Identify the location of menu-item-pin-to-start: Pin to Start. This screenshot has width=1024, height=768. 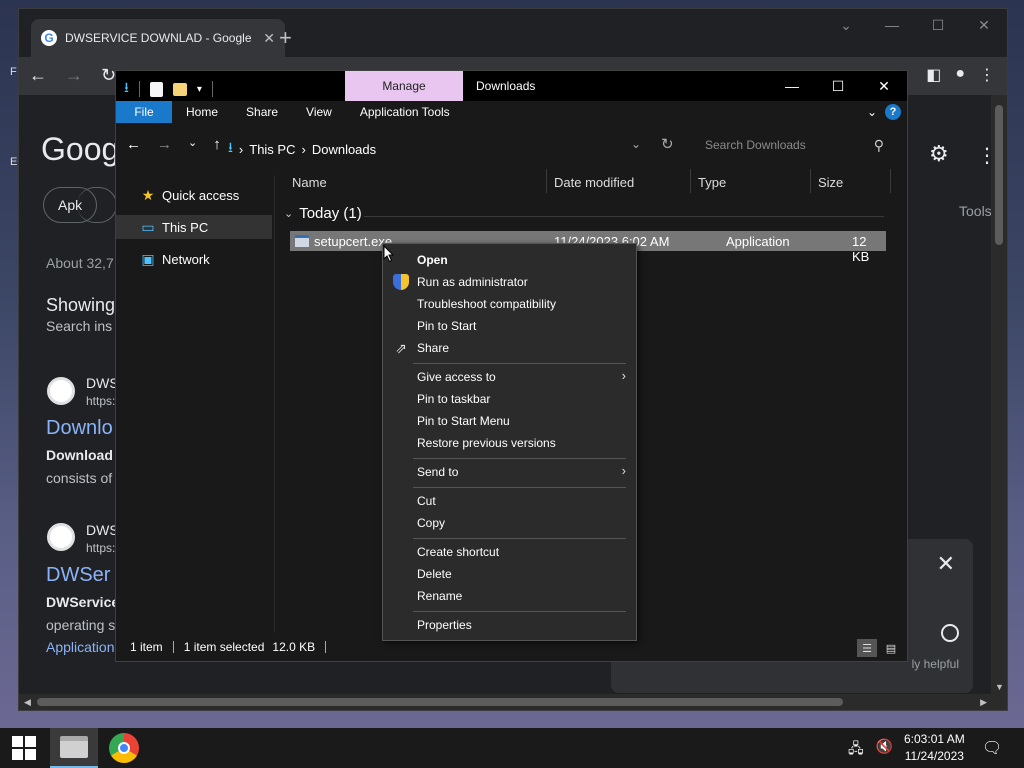
(446, 326).